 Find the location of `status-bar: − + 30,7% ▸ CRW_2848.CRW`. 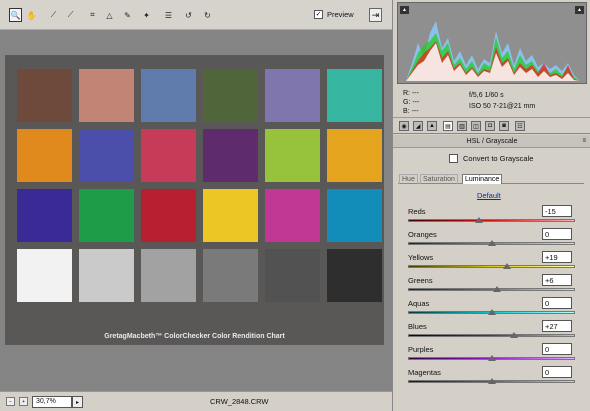

status-bar: − + 30,7% ▸ CRW_2848.CRW is located at coordinates (196, 401).